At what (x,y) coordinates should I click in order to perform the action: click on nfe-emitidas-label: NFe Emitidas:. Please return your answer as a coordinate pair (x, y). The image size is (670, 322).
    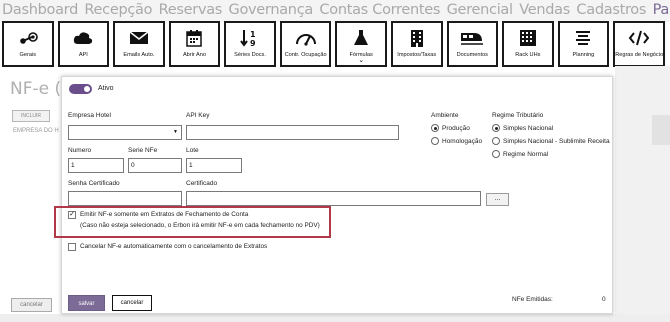
    Looking at the image, I should click on (532, 299).